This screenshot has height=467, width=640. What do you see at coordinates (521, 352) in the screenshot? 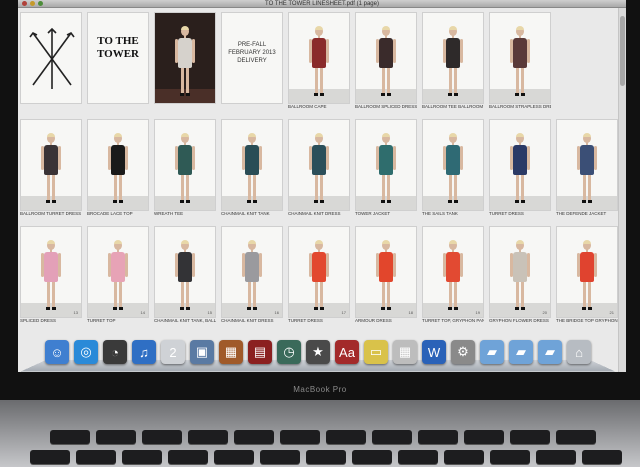
I see `documents-folder-icon: ▰` at bounding box center [521, 352].